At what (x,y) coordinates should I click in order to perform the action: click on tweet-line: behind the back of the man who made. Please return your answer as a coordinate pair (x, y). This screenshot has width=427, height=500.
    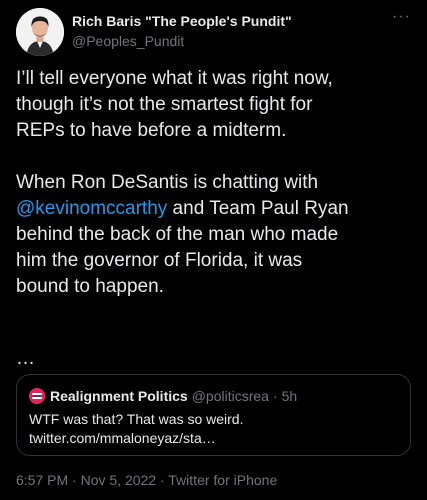
    Looking at the image, I should click on (177, 234).